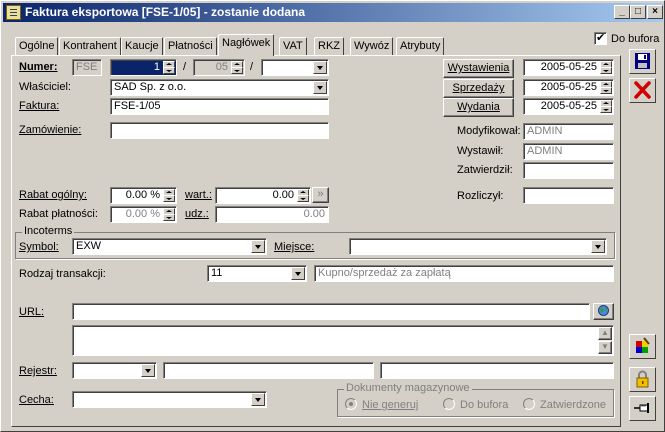  I want to click on rabat-ogolny-value: 0.00 %, so click(142, 195).